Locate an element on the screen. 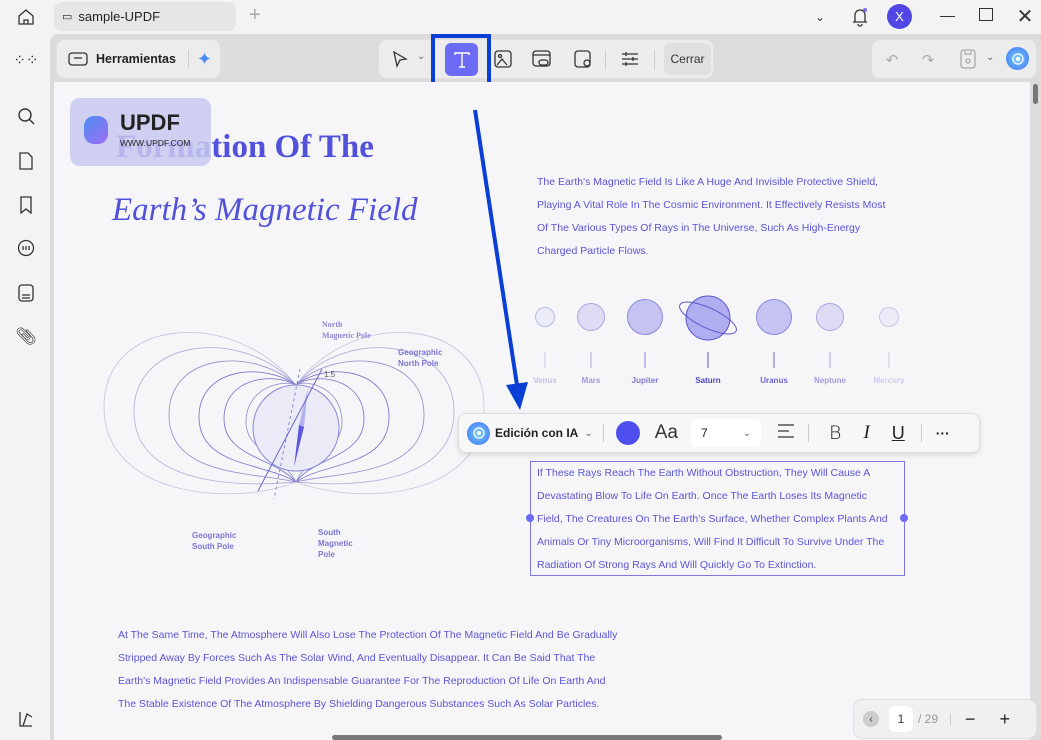 This screenshot has height=740, width=1041. select-pointer-icon is located at coordinates (400, 59).